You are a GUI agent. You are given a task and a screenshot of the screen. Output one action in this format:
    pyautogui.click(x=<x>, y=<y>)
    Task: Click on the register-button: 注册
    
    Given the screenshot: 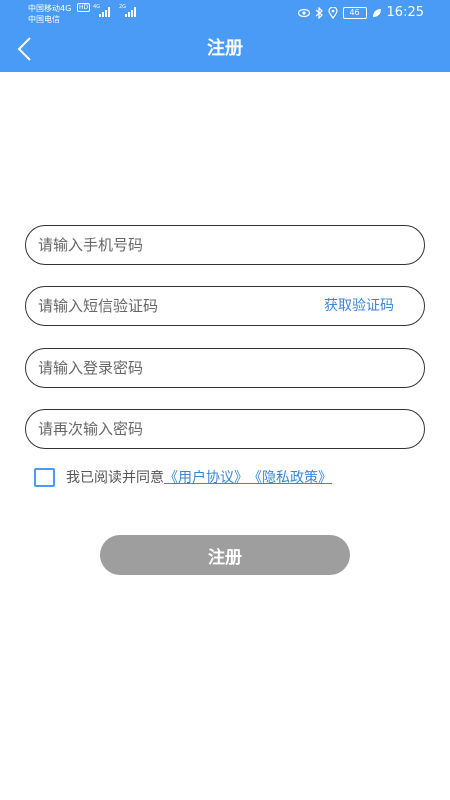 What is the action you would take?
    pyautogui.click(x=225, y=555)
    